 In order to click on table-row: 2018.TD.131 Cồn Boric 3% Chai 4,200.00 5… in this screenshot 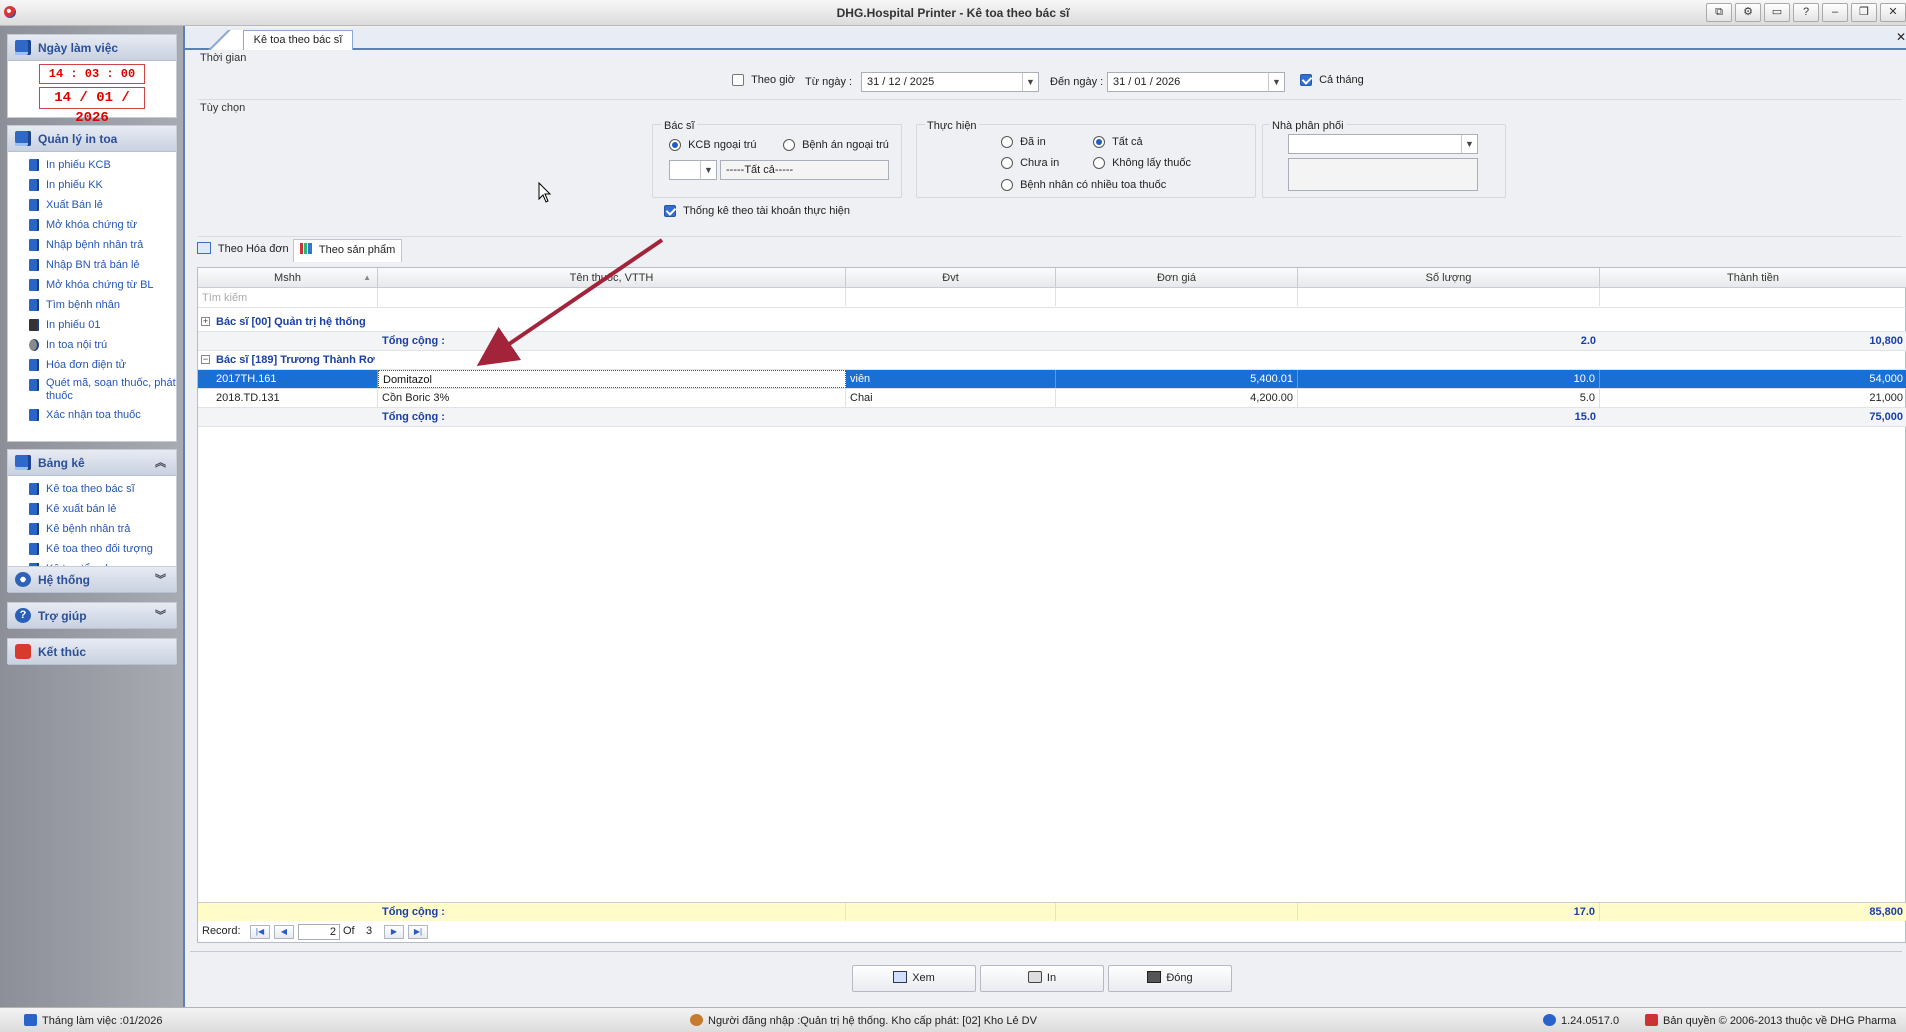, I will do `click(1052, 398)`.